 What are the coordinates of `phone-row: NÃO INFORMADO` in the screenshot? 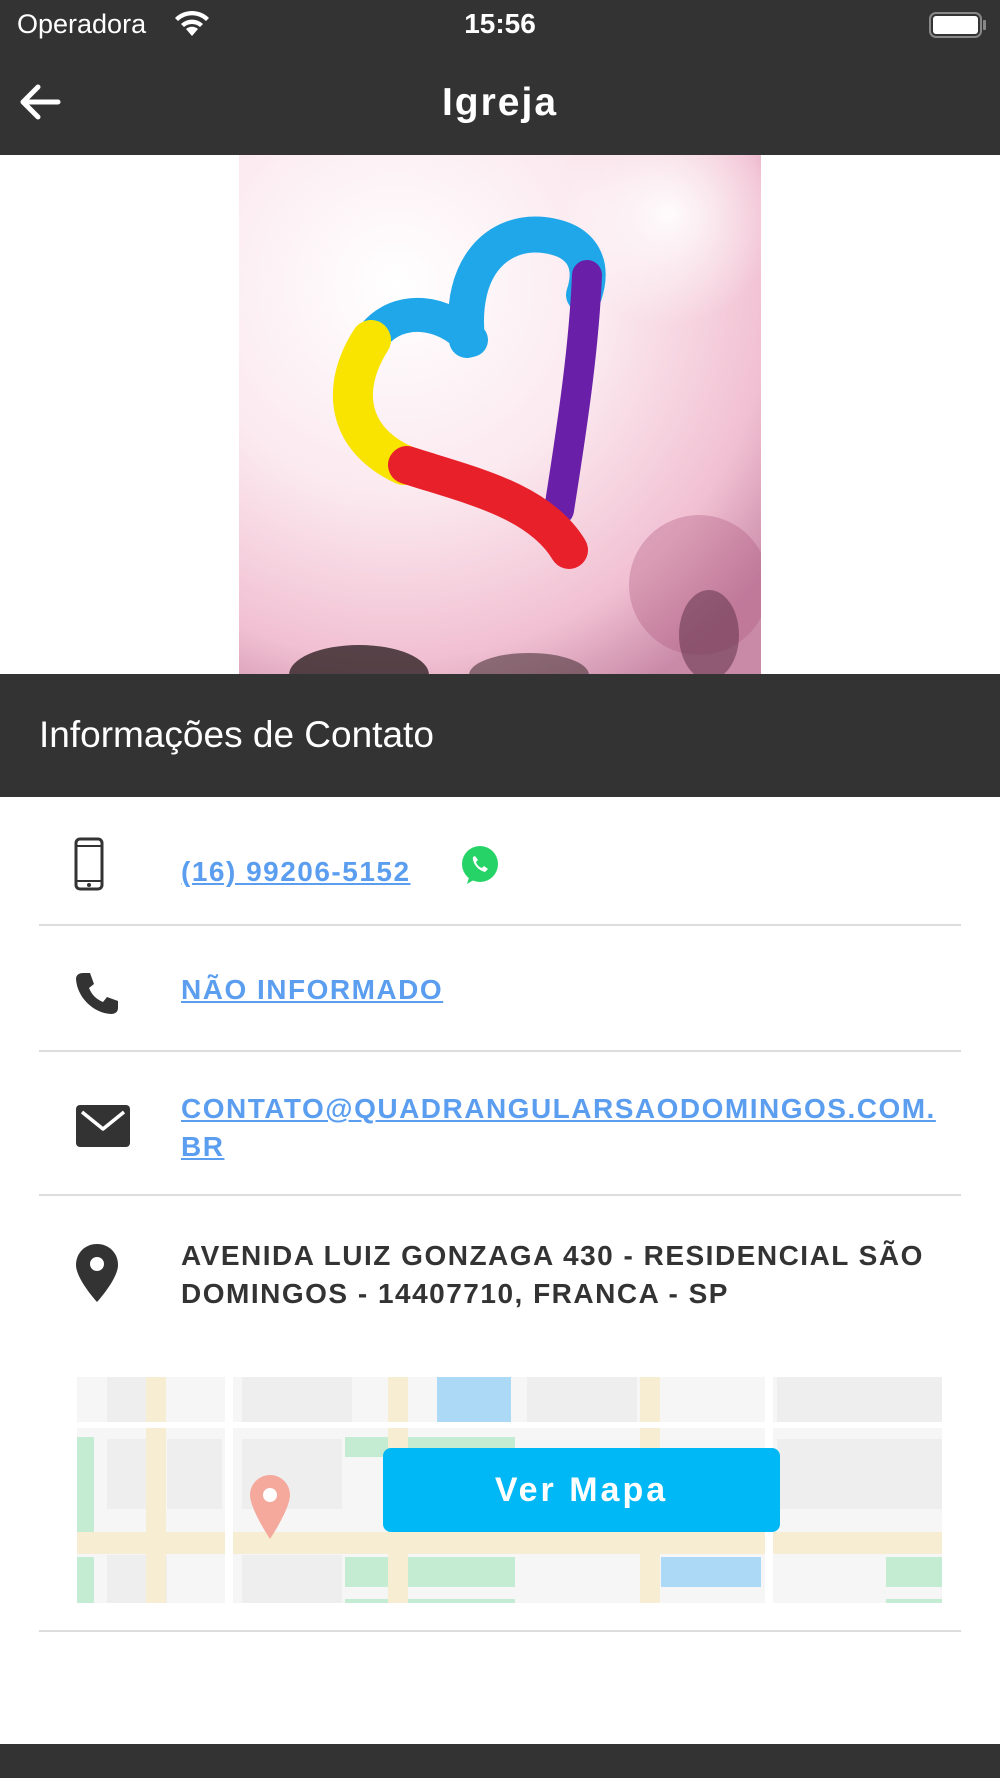 It's located at (500, 989).